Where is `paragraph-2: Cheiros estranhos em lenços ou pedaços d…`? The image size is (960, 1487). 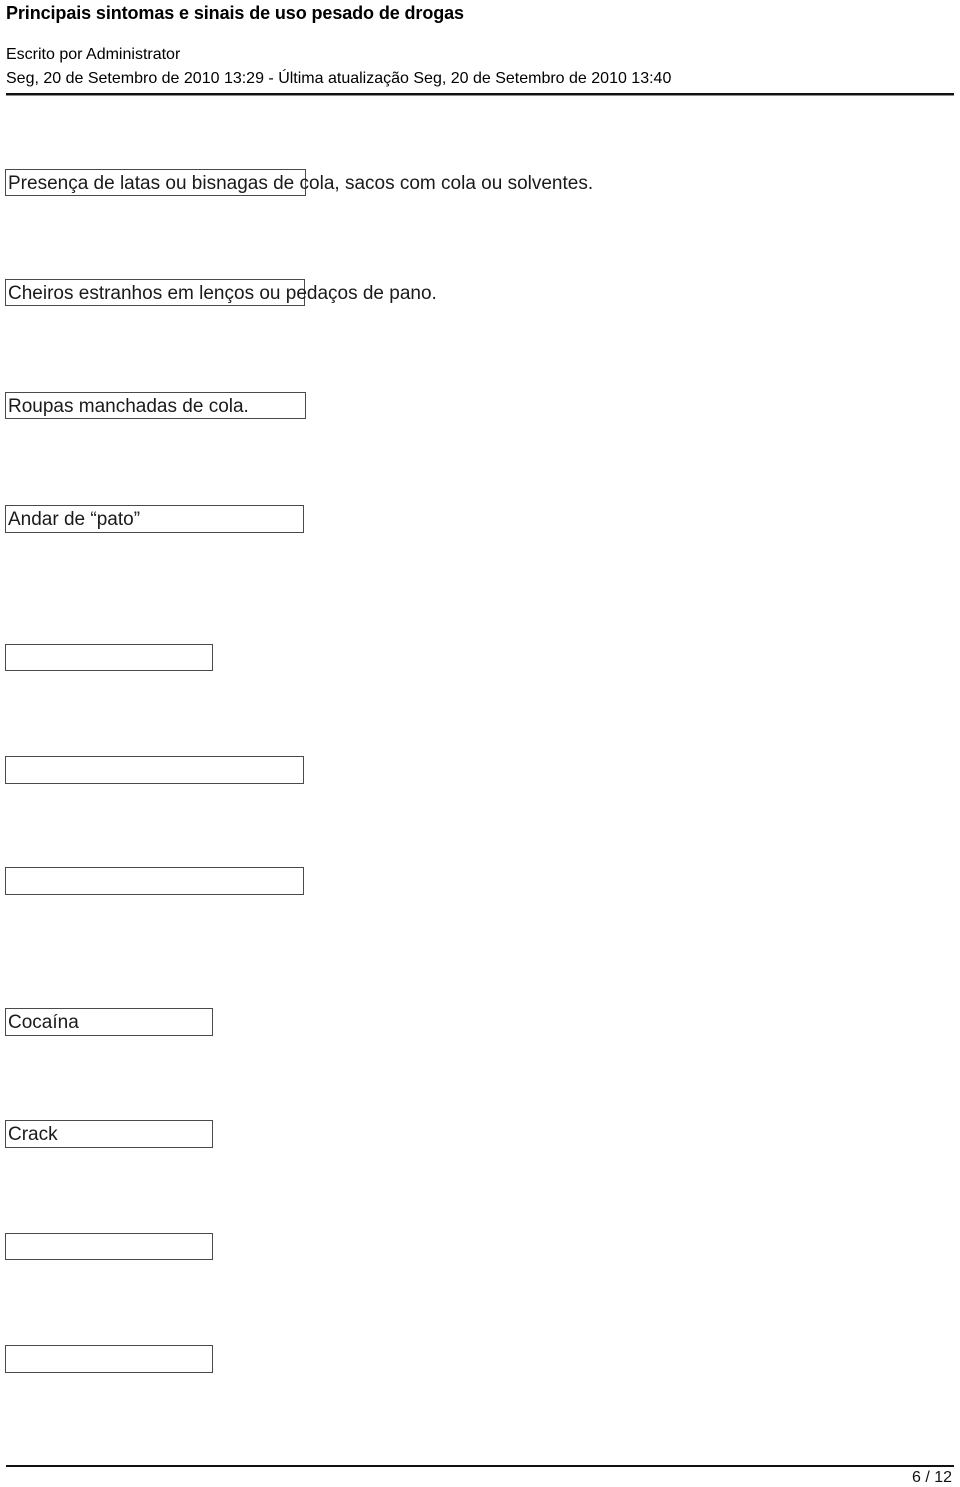 paragraph-2: Cheiros estranhos em lenços ou pedaços d… is located at coordinates (222, 293).